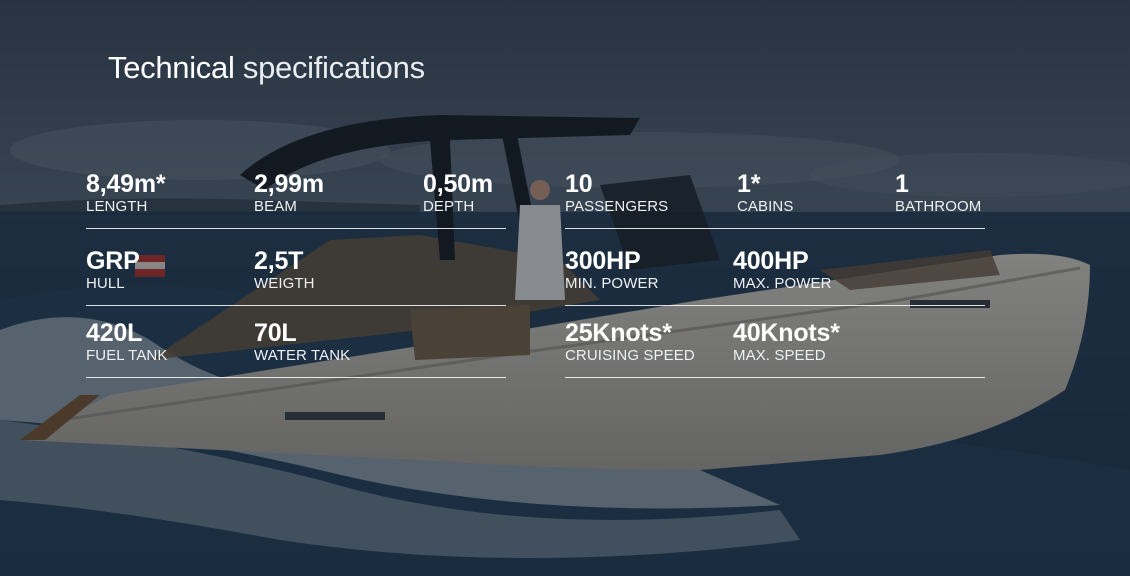 Image resolution: width=1130 pixels, height=576 pixels. I want to click on title-light: specifications, so click(333, 67).